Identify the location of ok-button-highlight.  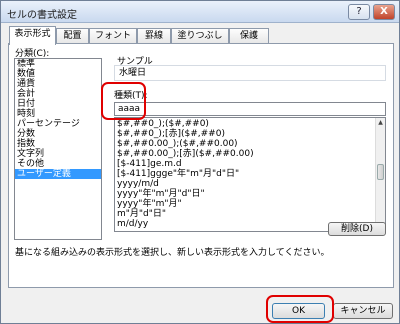
(300, 309).